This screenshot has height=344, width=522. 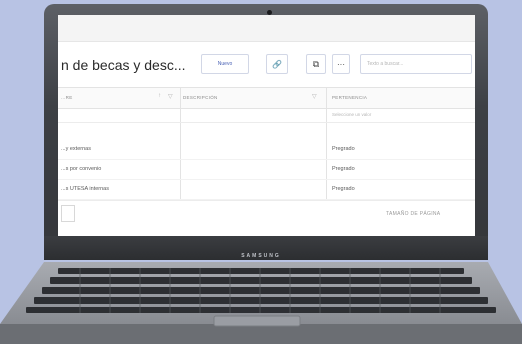 I want to click on cell-name: ...s UTESA internas, so click(x=85, y=189).